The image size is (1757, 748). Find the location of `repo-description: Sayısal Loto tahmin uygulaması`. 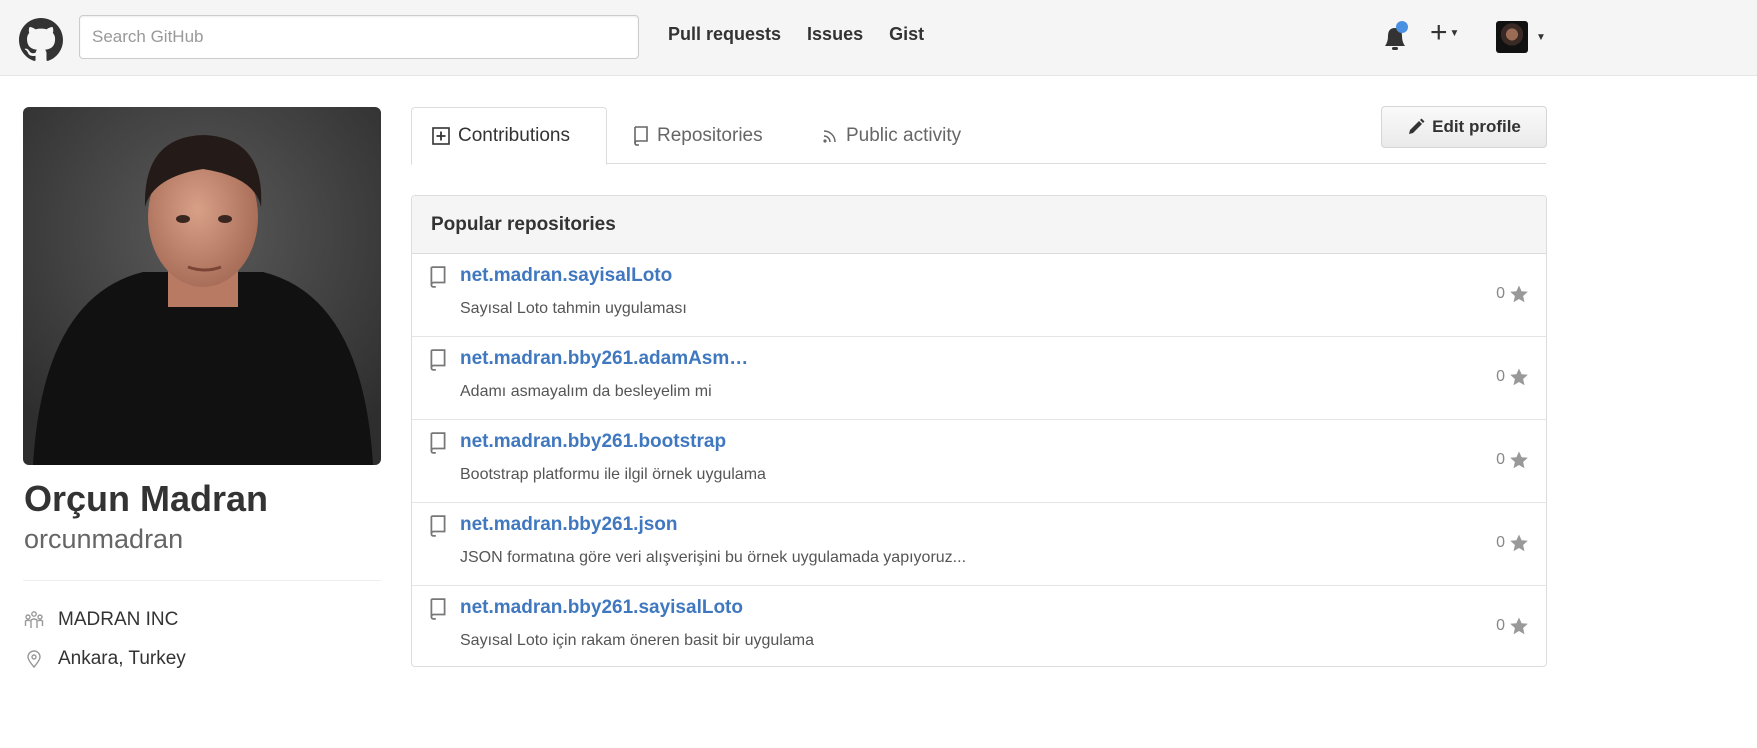

repo-description: Sayısal Loto tahmin uygulaması is located at coordinates (573, 308).